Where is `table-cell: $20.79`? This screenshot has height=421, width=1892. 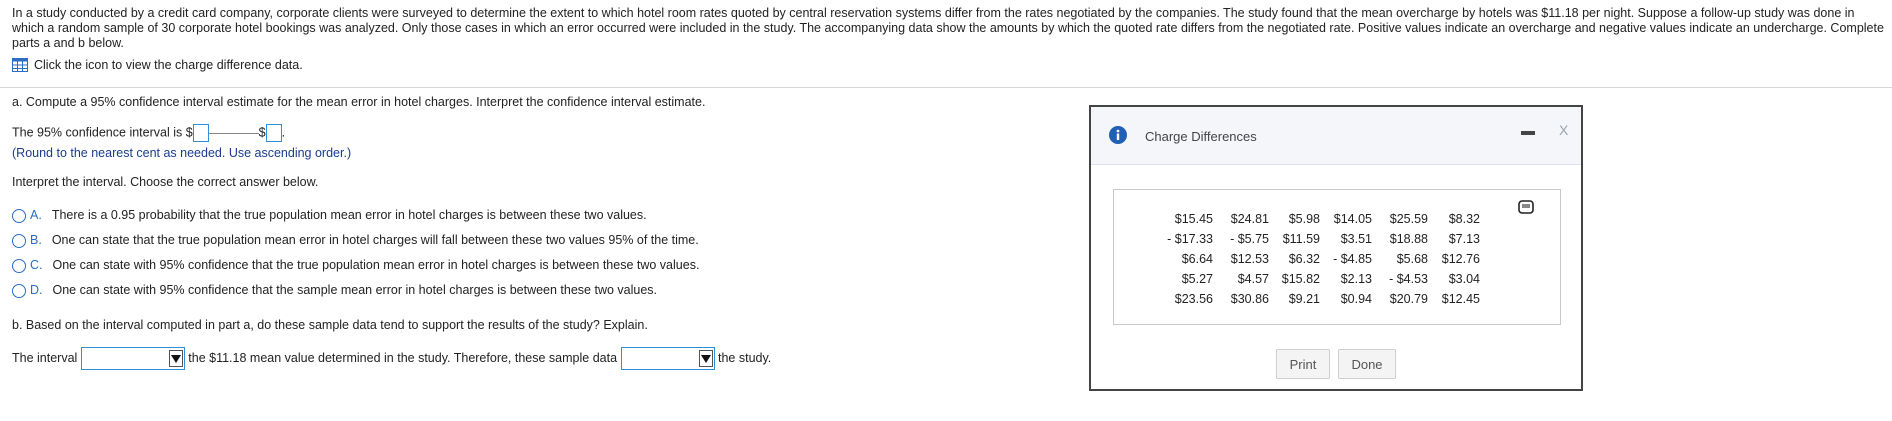
table-cell: $20.79 is located at coordinates (1408, 299).